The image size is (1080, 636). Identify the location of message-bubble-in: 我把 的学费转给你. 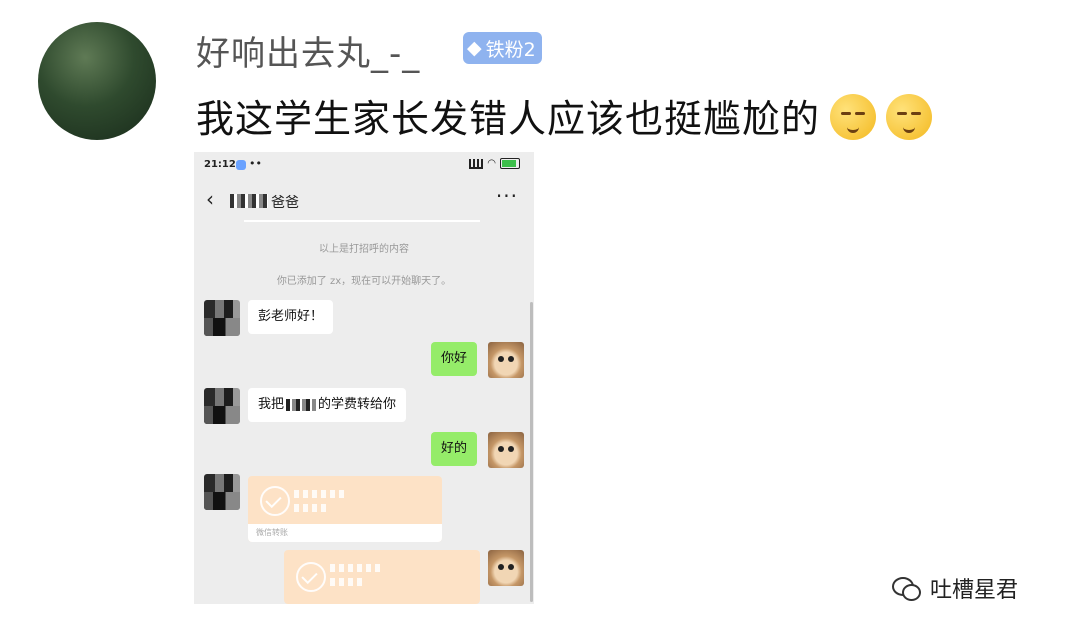
(327, 405).